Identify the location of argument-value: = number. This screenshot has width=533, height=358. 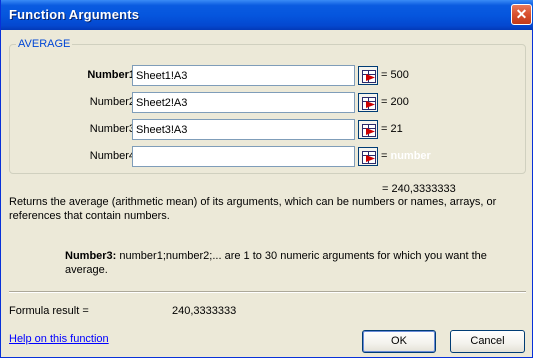
(406, 156).